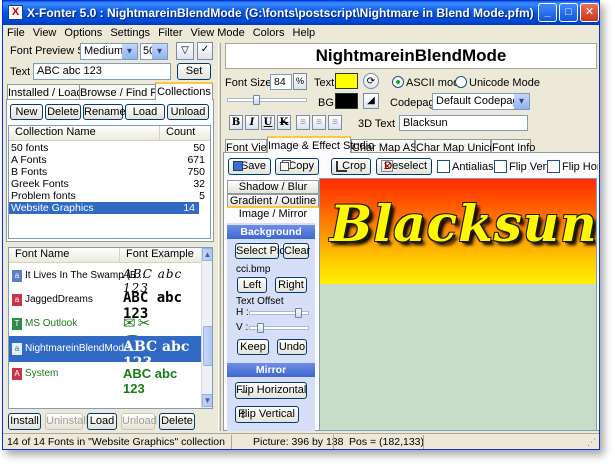  What do you see at coordinates (547, 12) in the screenshot?
I see `minimize-button: _` at bounding box center [547, 12].